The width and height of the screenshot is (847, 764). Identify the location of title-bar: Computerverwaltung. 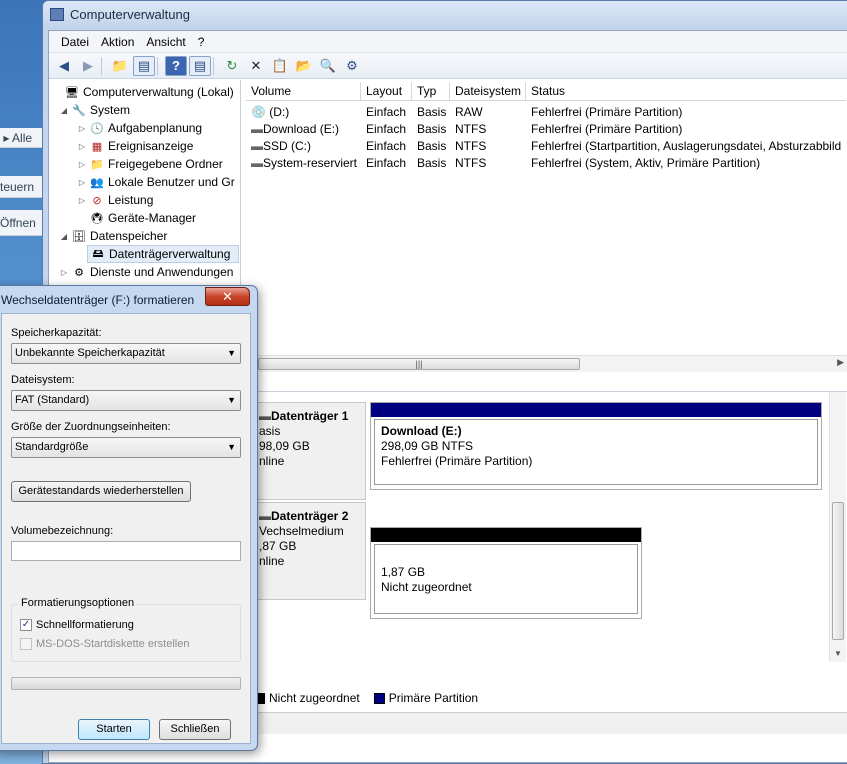
(445, 15).